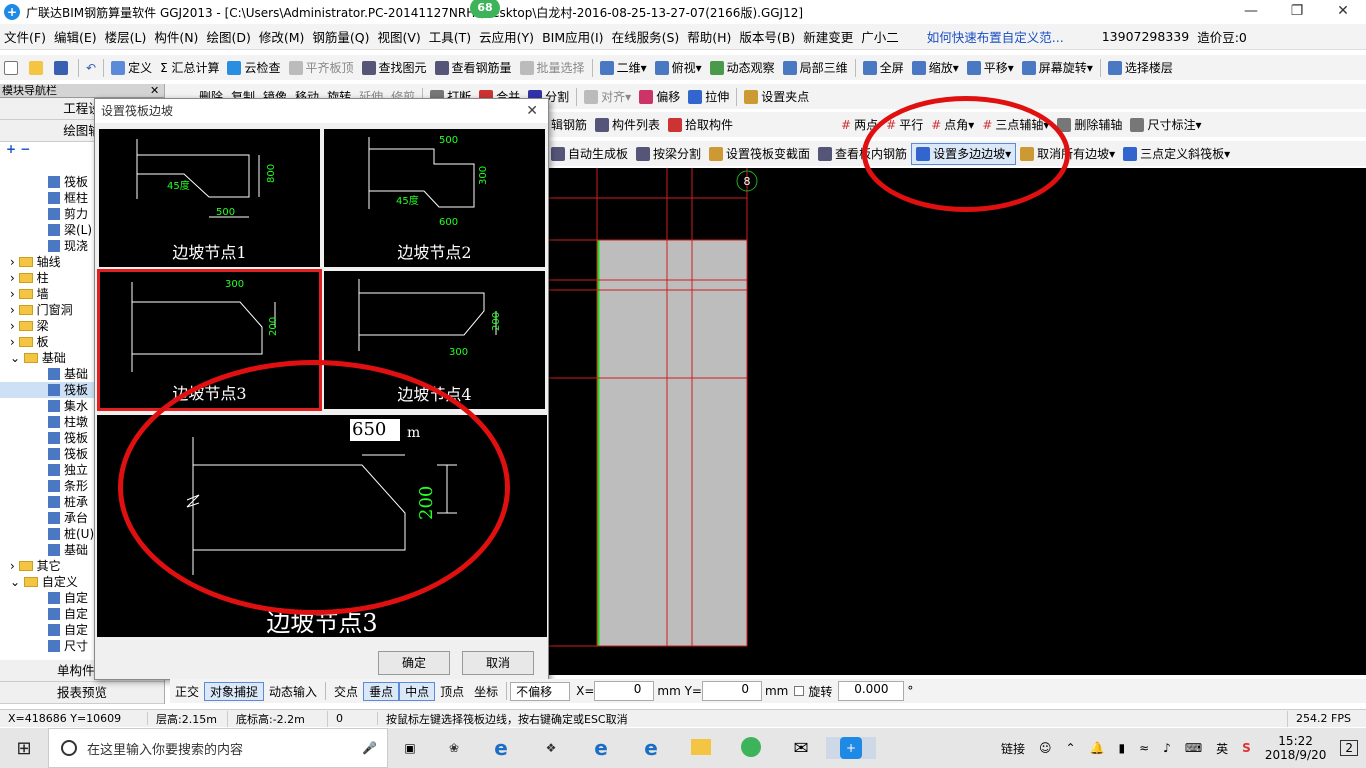  Describe the element at coordinates (1343, 12) in the screenshot. I see `close-button: ✕` at that location.